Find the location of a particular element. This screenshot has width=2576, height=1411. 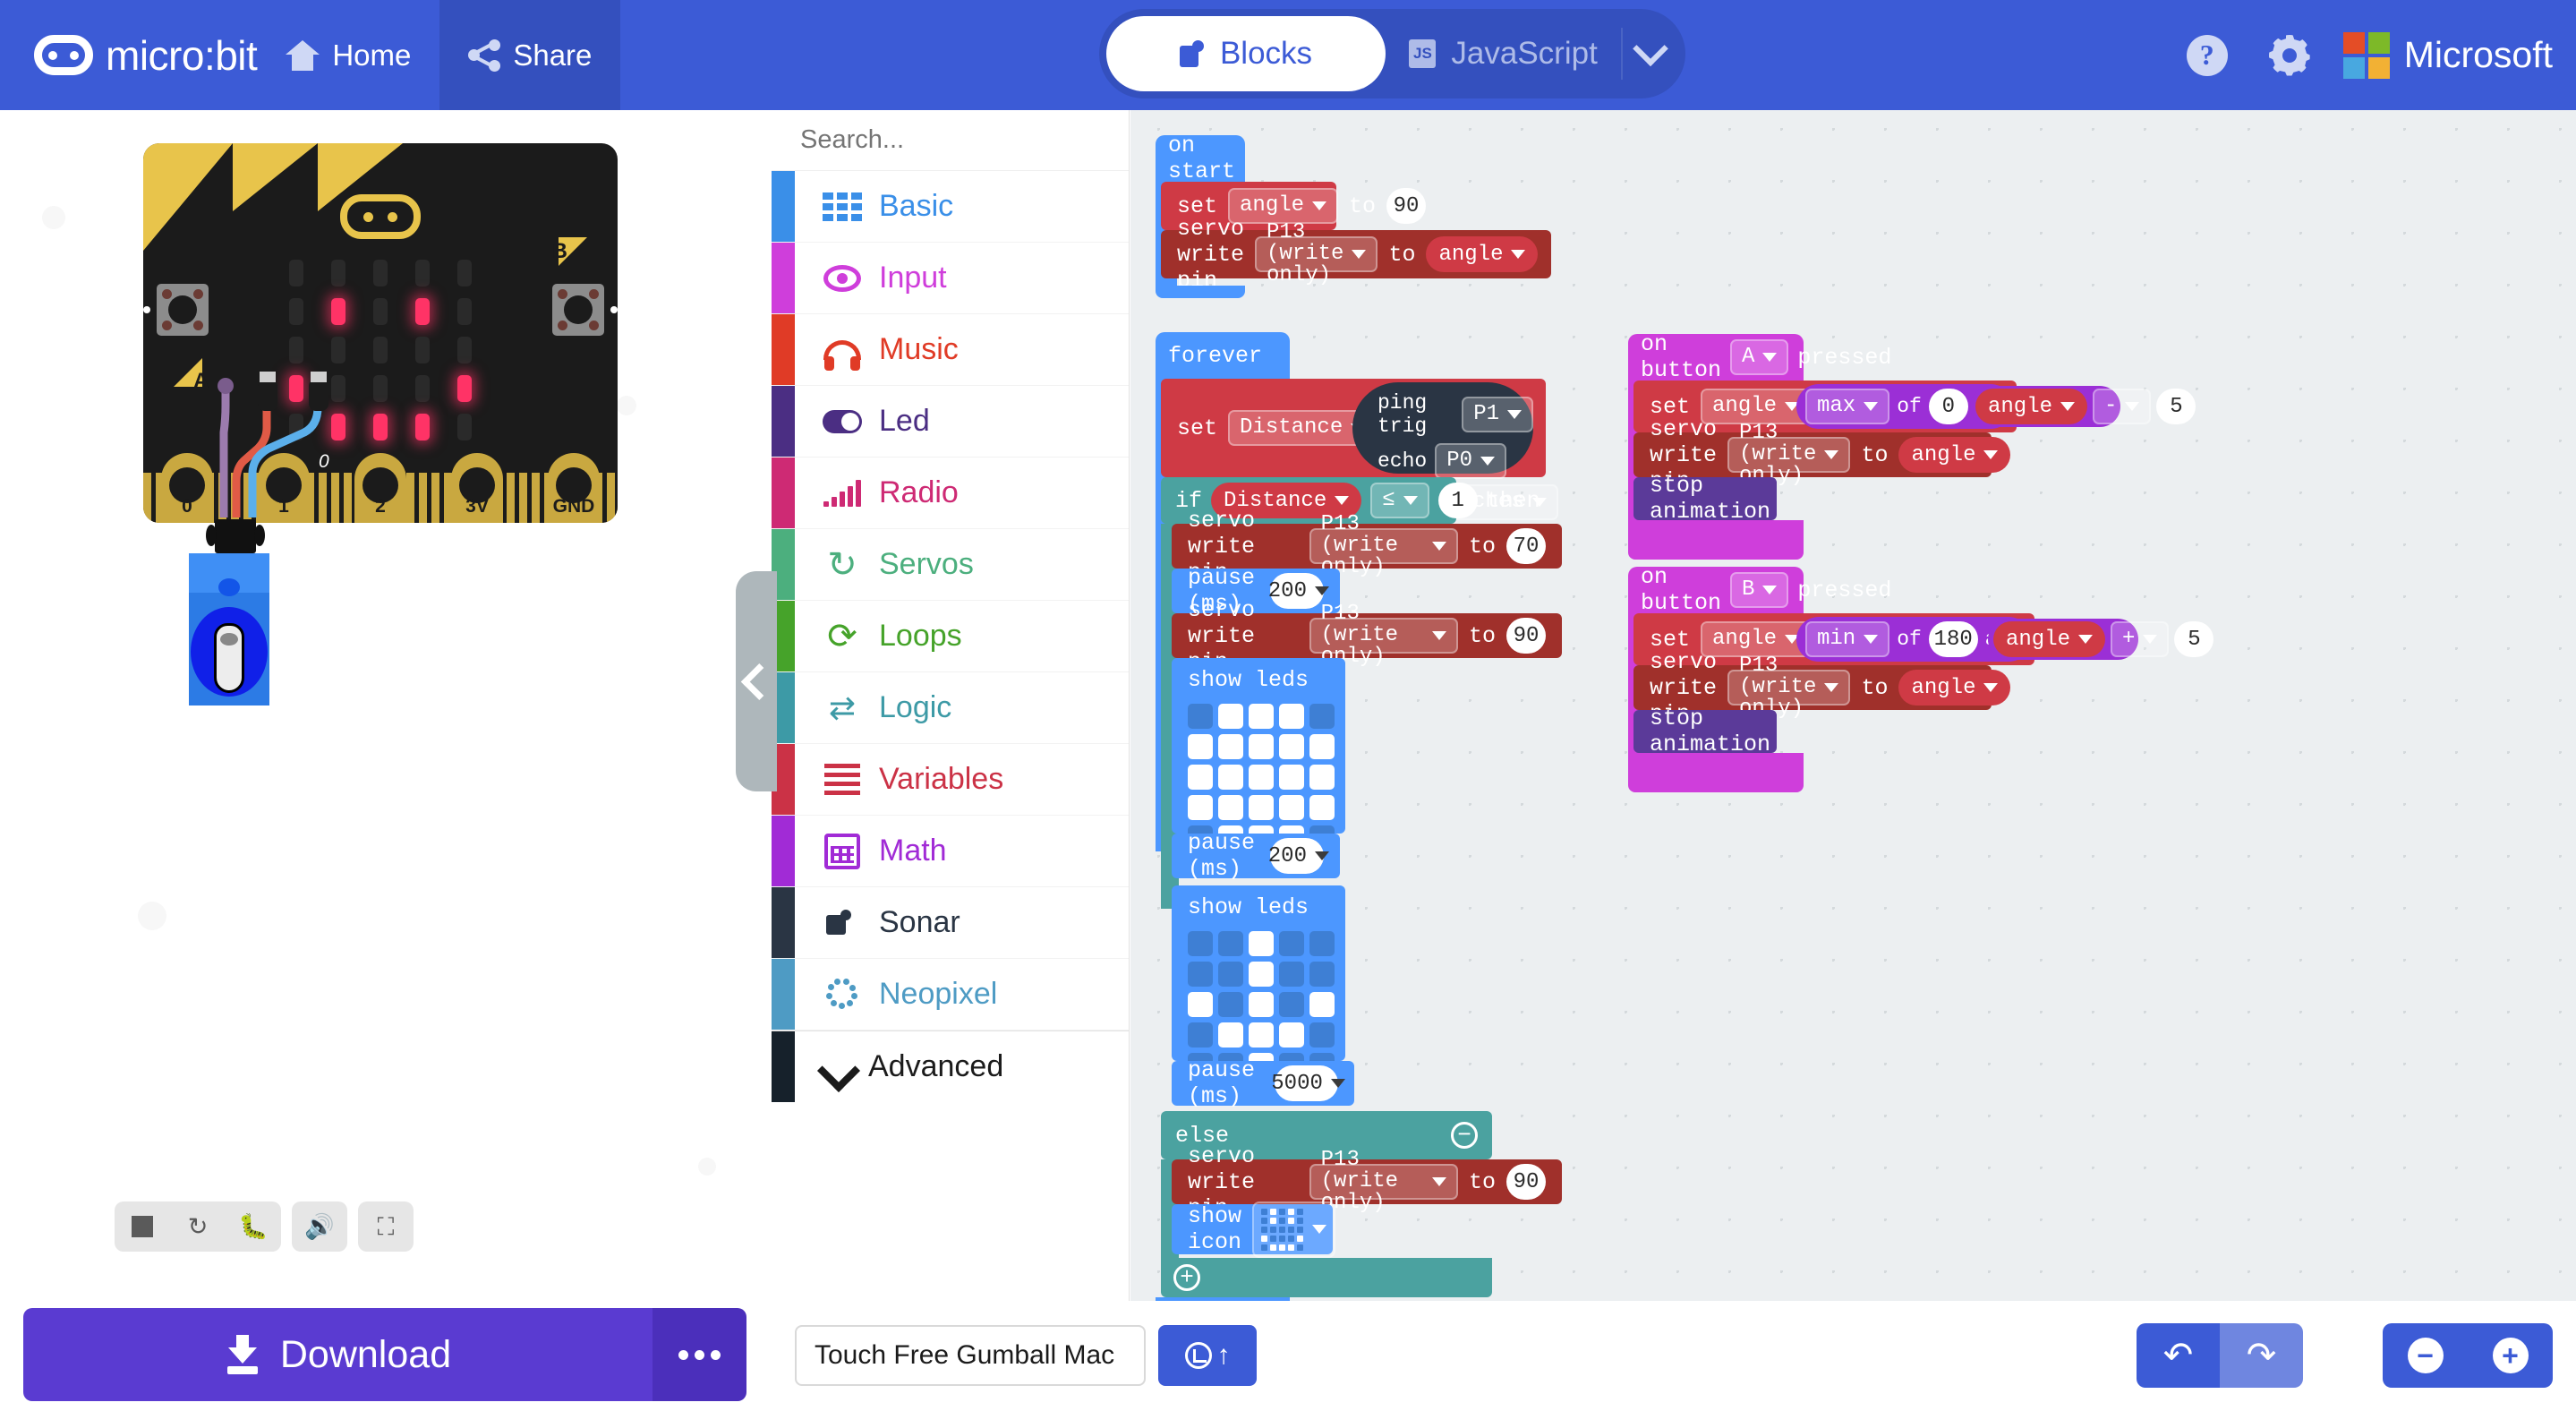

download-button: Download is located at coordinates (384, 1354).